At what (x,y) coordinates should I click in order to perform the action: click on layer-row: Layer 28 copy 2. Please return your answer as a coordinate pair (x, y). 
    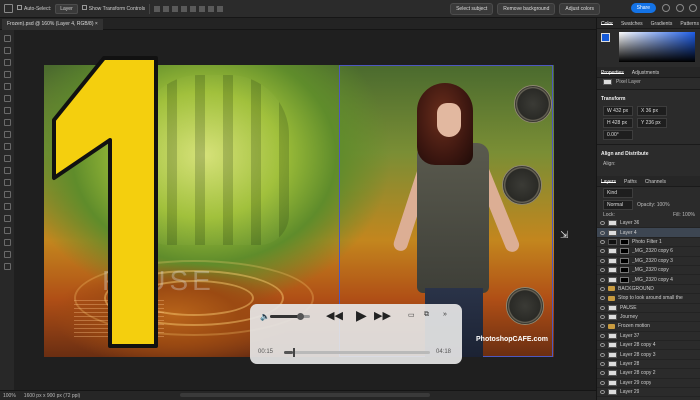
    Looking at the image, I should click on (648, 374).